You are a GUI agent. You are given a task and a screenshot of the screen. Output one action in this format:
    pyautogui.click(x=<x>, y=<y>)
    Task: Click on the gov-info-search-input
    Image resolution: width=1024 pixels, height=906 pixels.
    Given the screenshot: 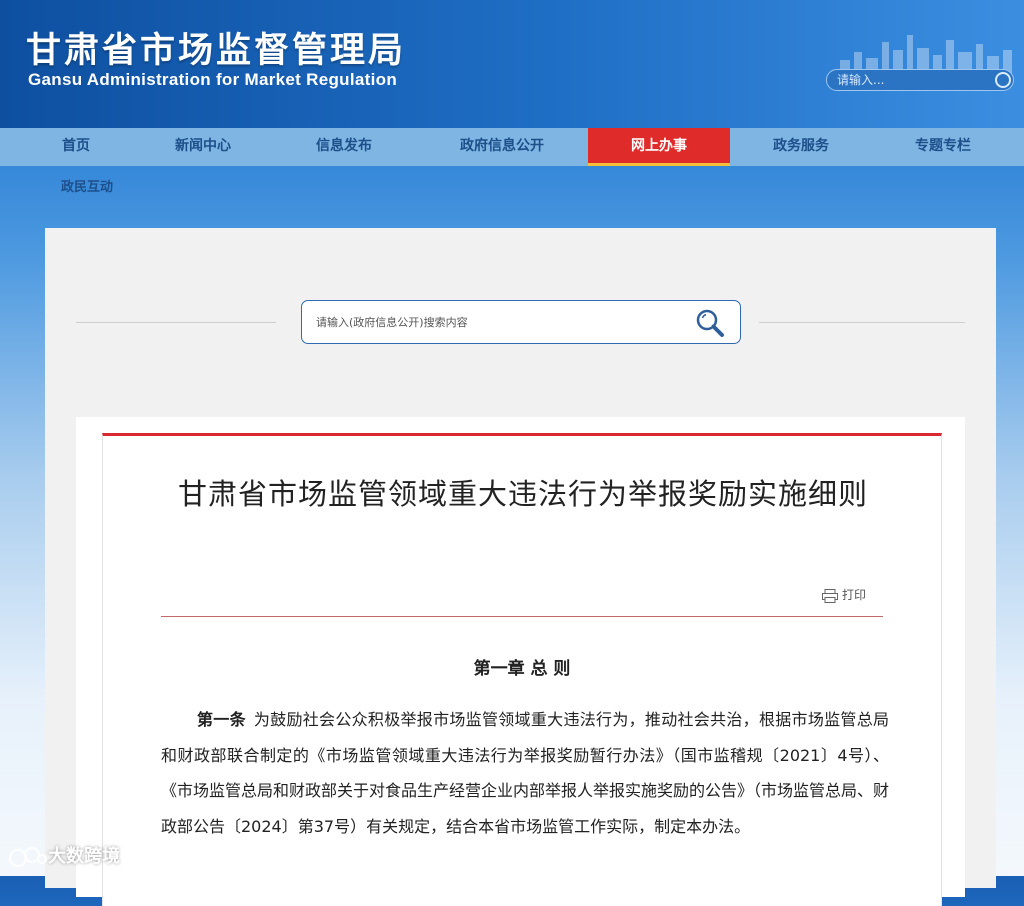 What is the action you would take?
    pyautogui.click(x=496, y=322)
    